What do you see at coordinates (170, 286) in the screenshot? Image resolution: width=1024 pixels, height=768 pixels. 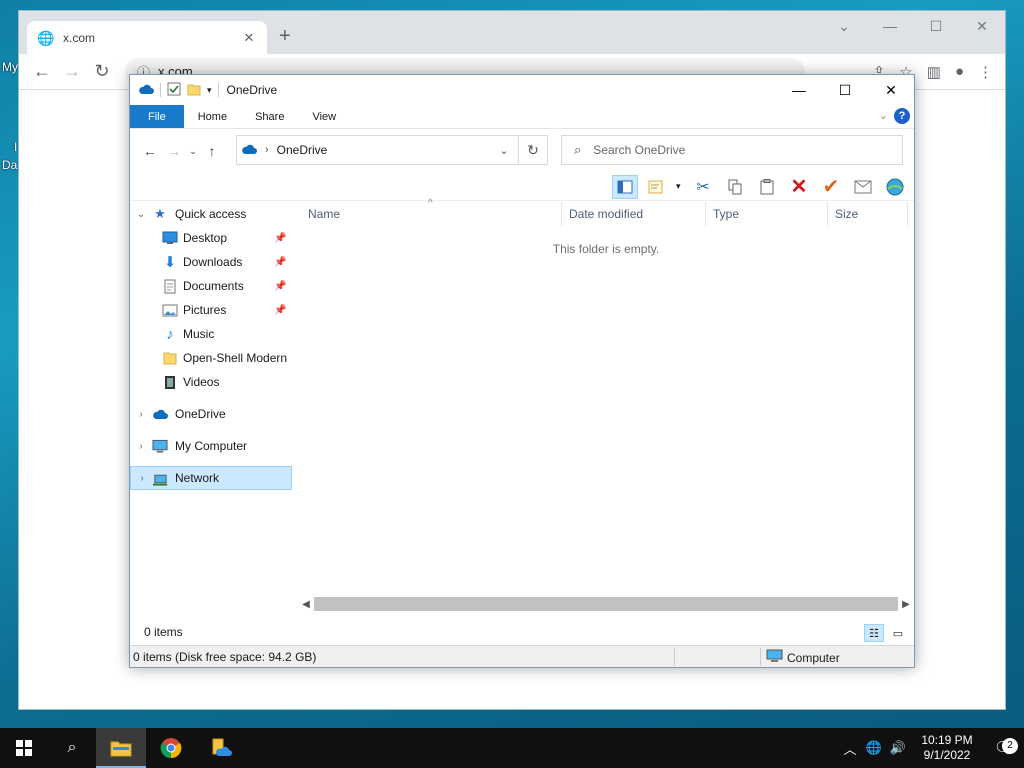 I see `document-icon` at bounding box center [170, 286].